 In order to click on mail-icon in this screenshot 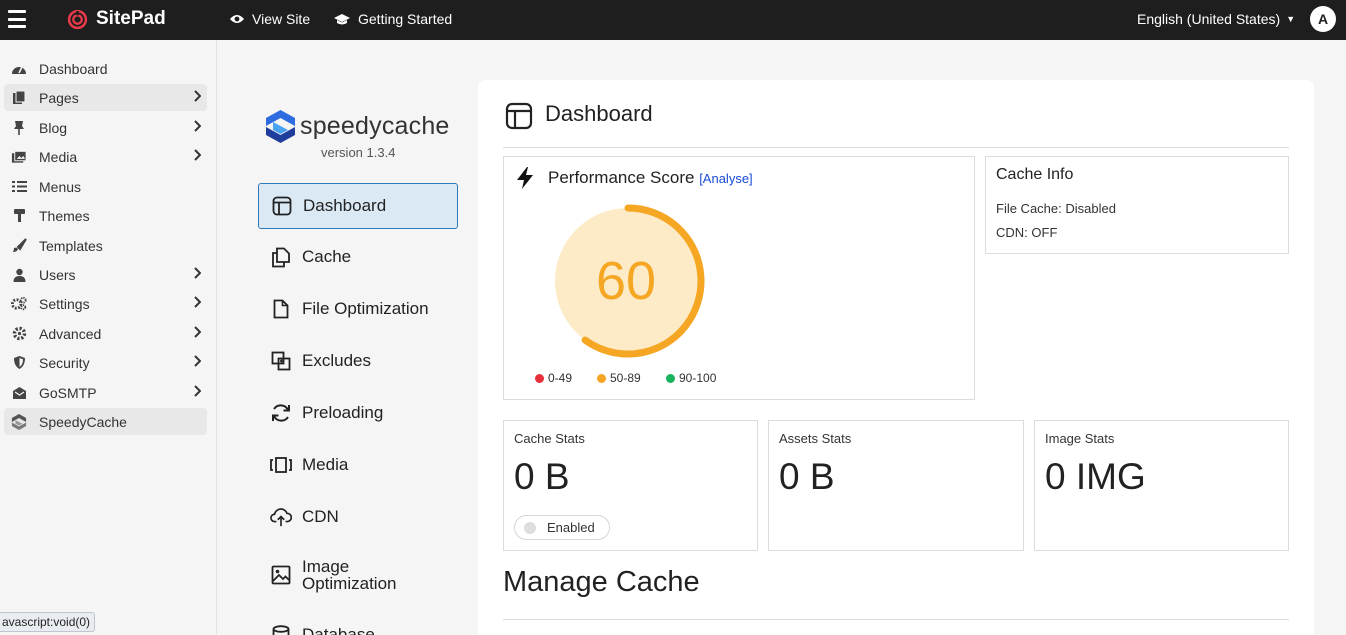, I will do `click(19, 393)`.